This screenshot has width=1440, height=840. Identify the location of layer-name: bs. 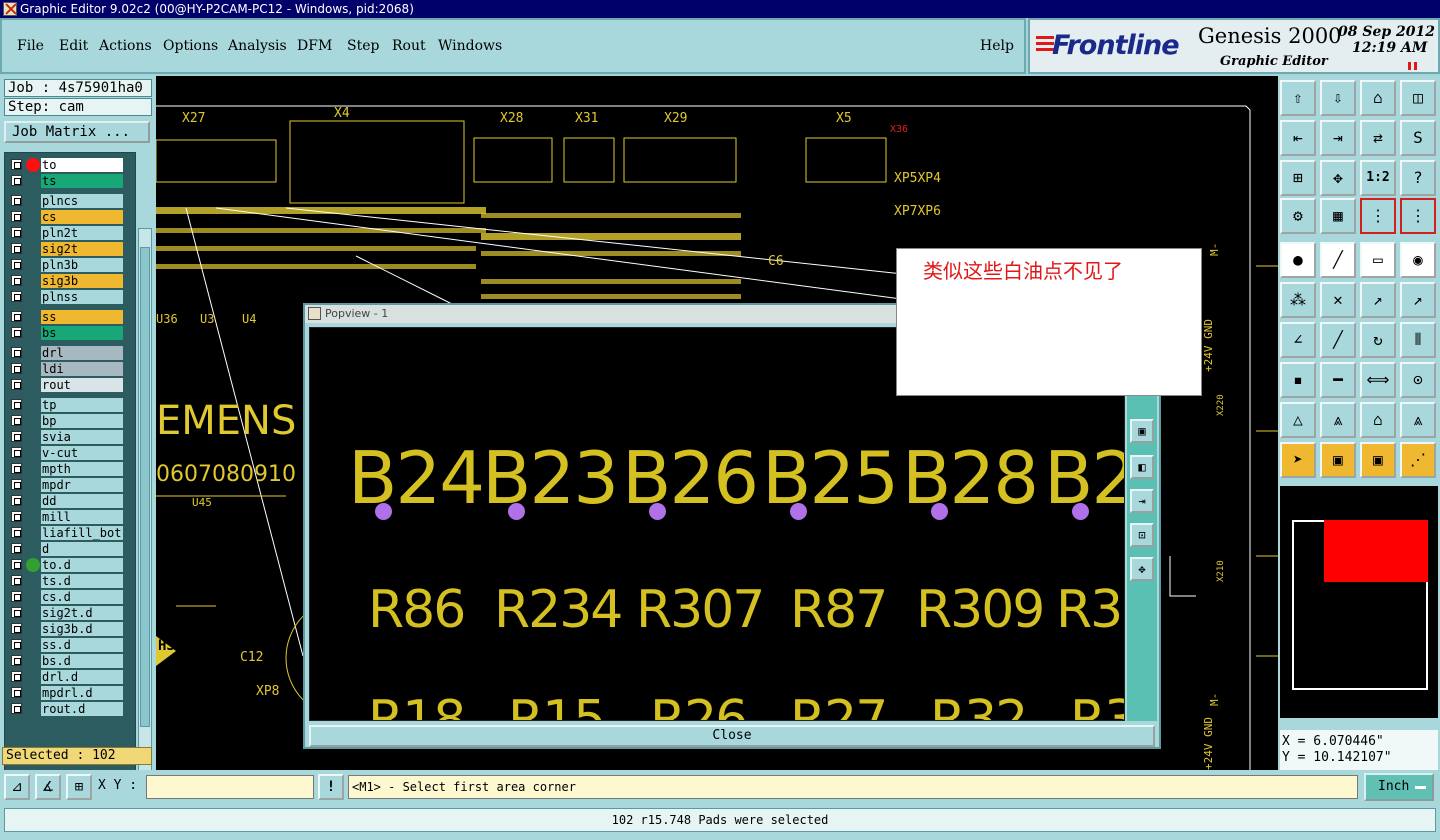
(82, 333).